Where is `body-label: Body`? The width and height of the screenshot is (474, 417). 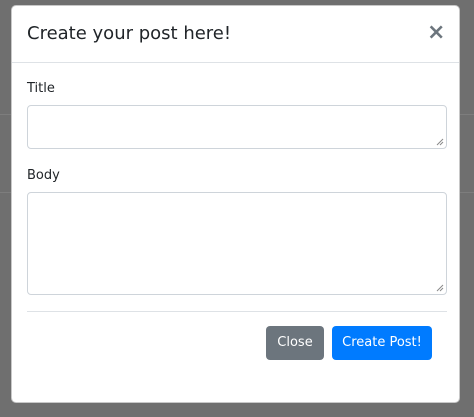 body-label: Body is located at coordinates (43, 175).